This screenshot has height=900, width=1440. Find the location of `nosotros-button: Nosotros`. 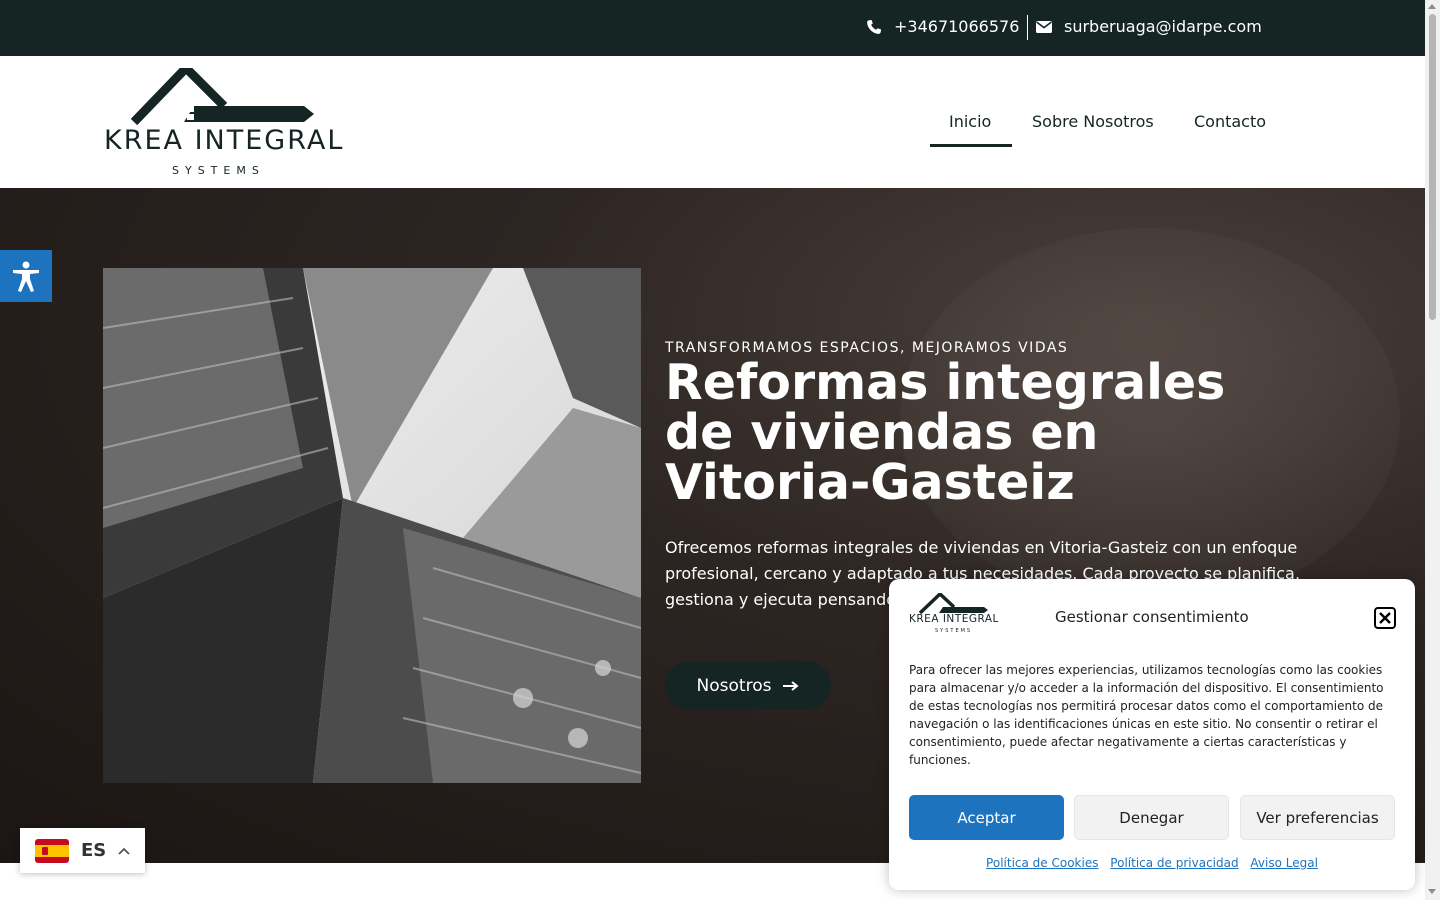

nosotros-button: Nosotros is located at coordinates (748, 685).